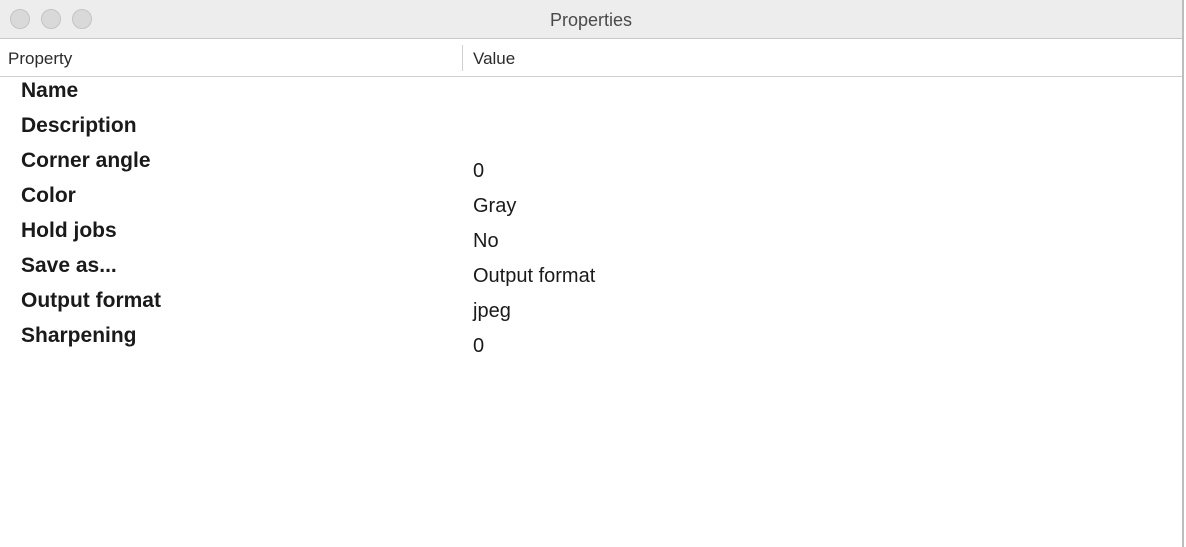 This screenshot has width=1186, height=547. What do you see at coordinates (50, 90) in the screenshot?
I see `property-name-cell: Name` at bounding box center [50, 90].